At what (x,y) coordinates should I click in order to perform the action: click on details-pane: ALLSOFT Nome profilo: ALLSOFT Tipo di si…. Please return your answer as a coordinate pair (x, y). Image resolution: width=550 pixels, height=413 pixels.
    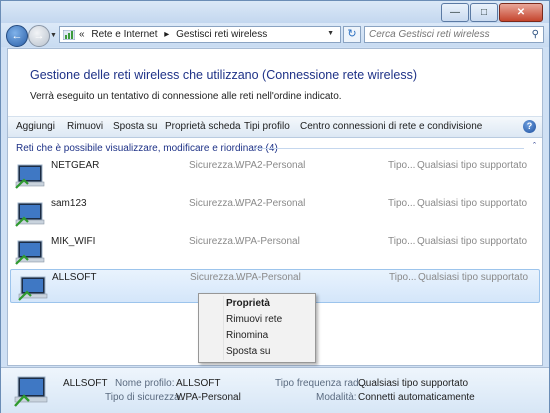
    Looking at the image, I should click on (275, 390).